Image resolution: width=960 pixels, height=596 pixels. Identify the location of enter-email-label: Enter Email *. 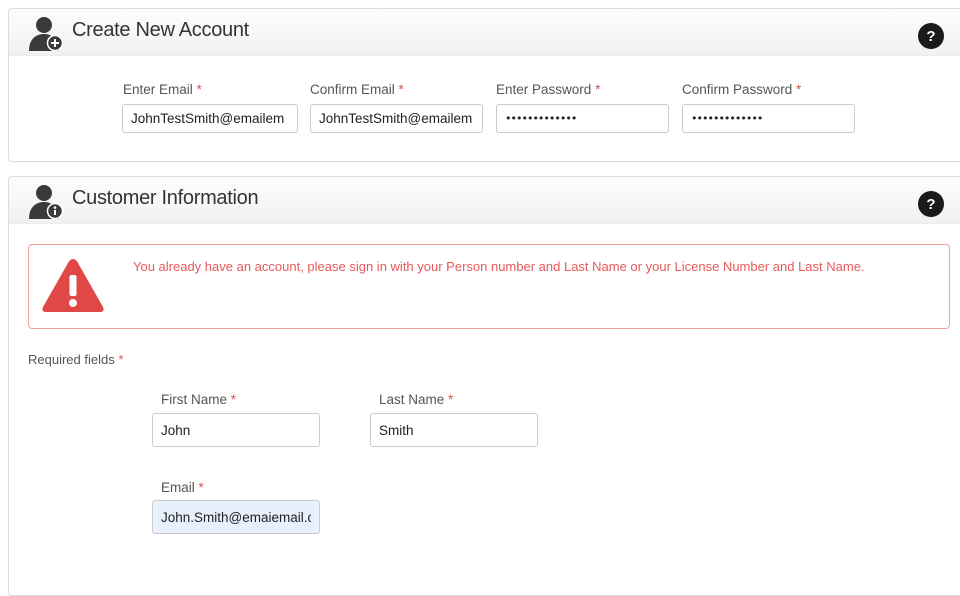
(162, 89).